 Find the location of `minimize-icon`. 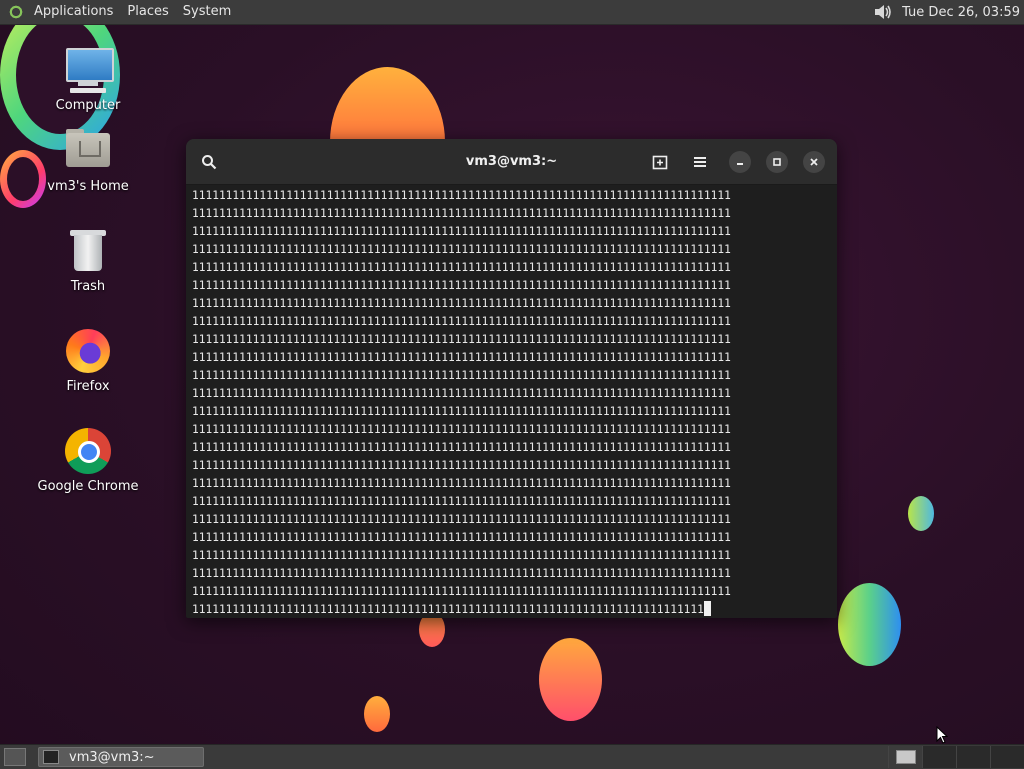

minimize-icon is located at coordinates (740, 162).